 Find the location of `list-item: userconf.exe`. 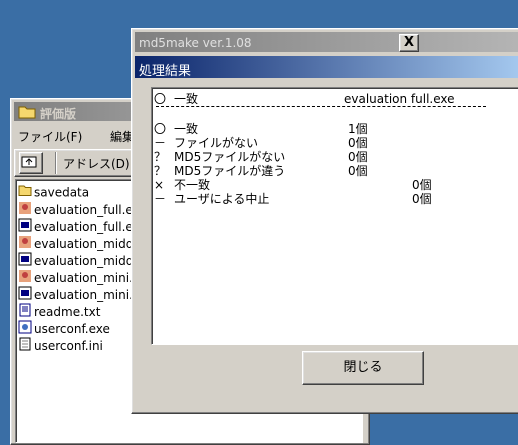

list-item: userconf.exe is located at coordinates (64, 328).